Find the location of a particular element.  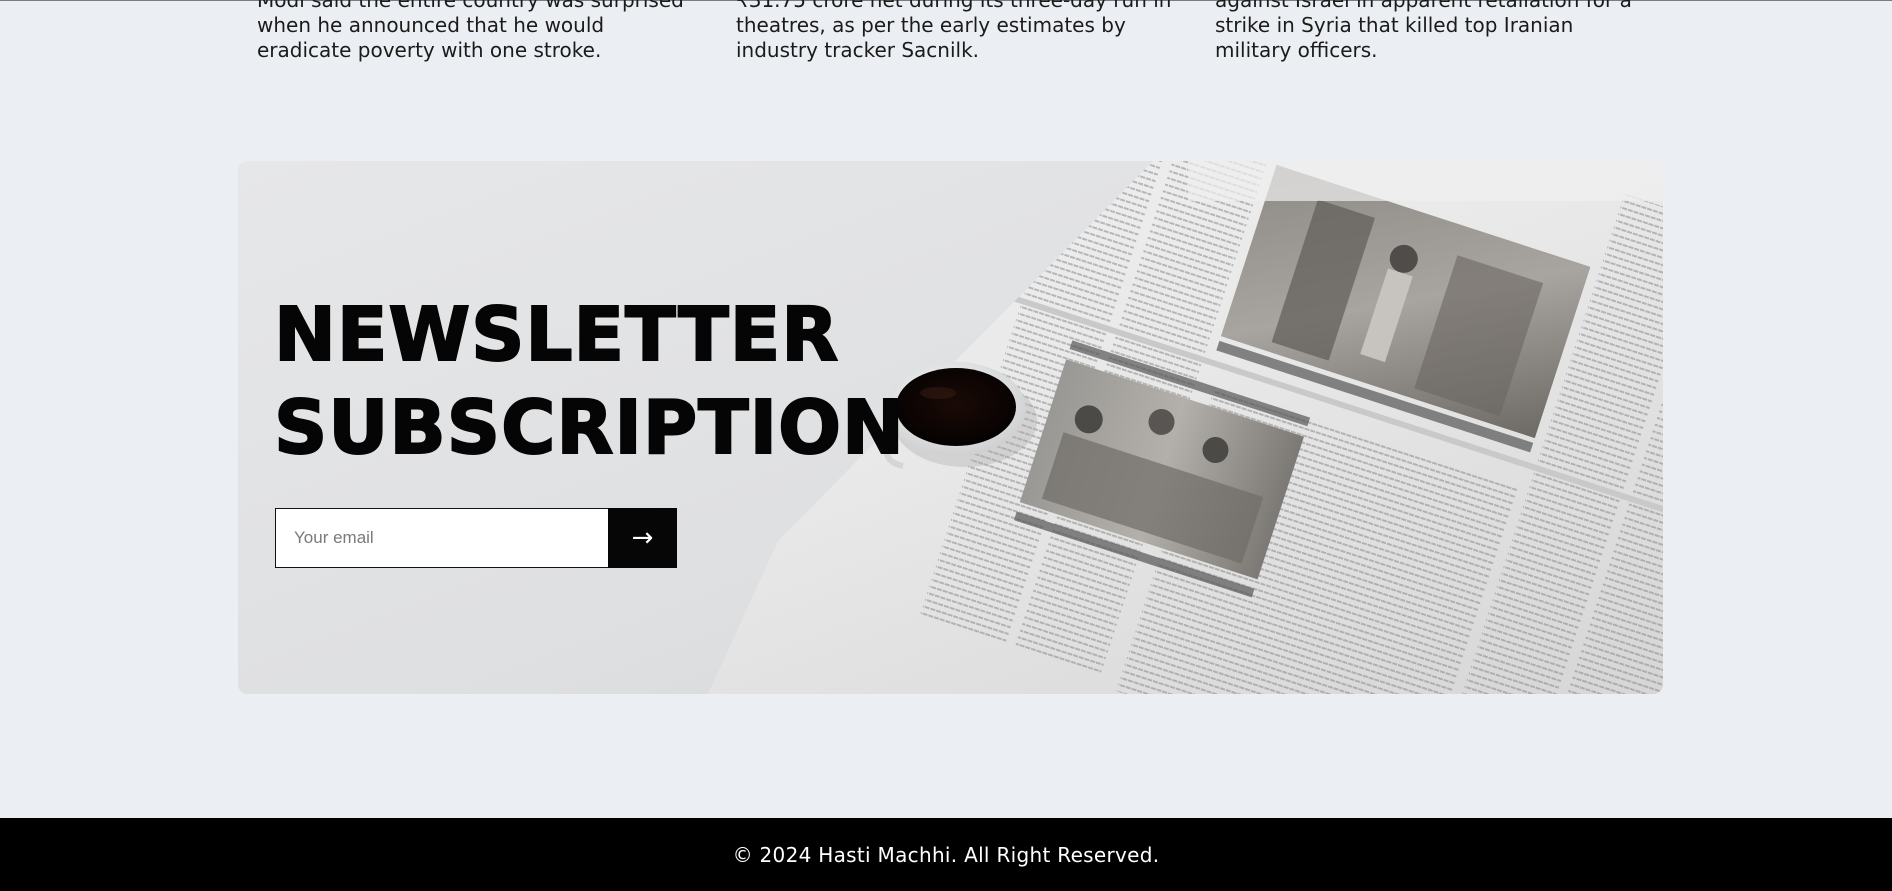

arrow-right-icon: → is located at coordinates (642, 538).